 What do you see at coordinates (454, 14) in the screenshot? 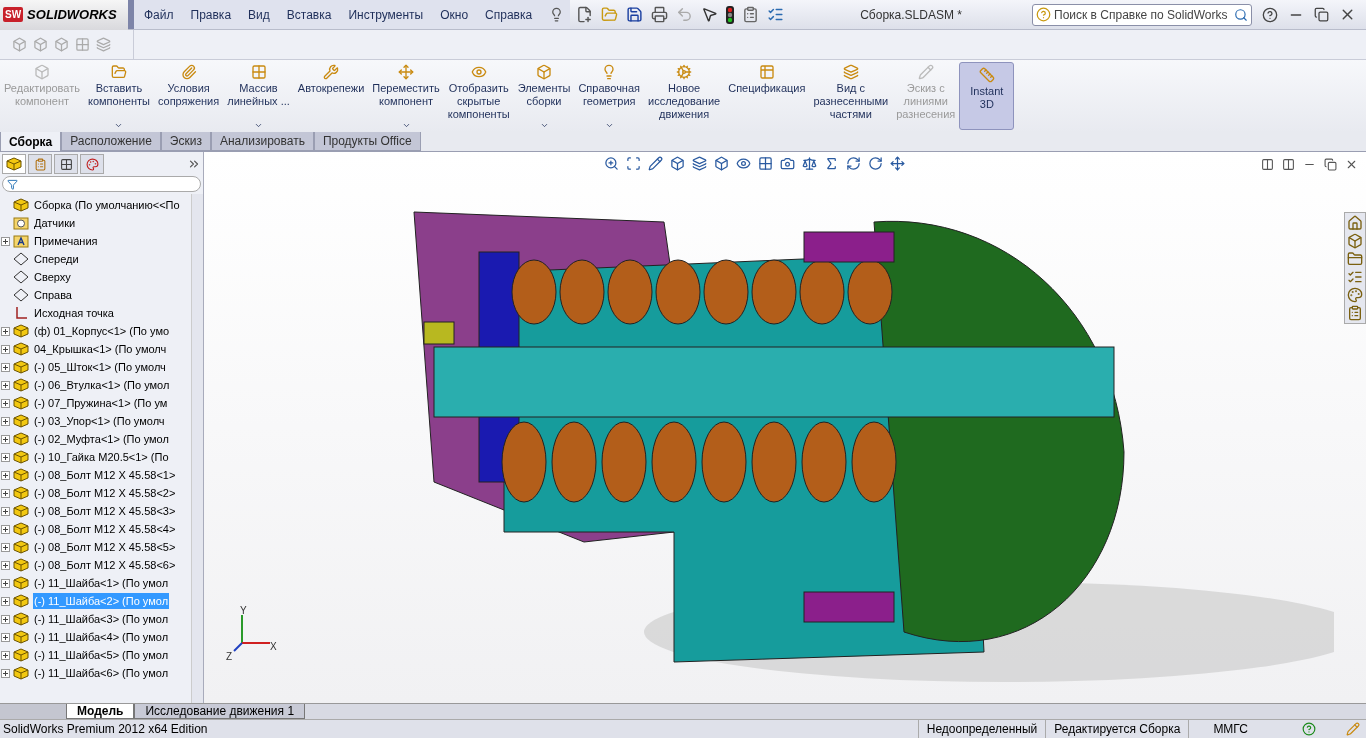
I see `menu-item: Окно` at bounding box center [454, 14].